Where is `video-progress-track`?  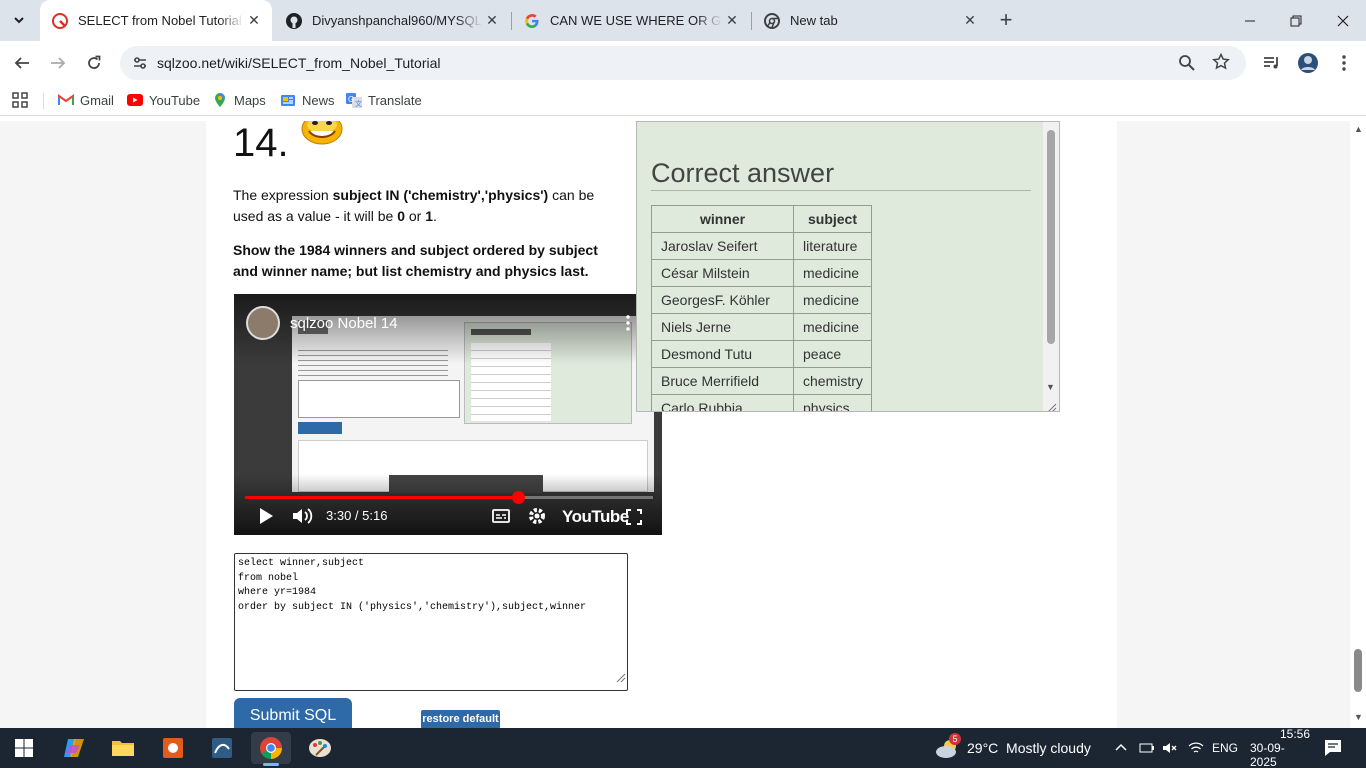 video-progress-track is located at coordinates (449, 497).